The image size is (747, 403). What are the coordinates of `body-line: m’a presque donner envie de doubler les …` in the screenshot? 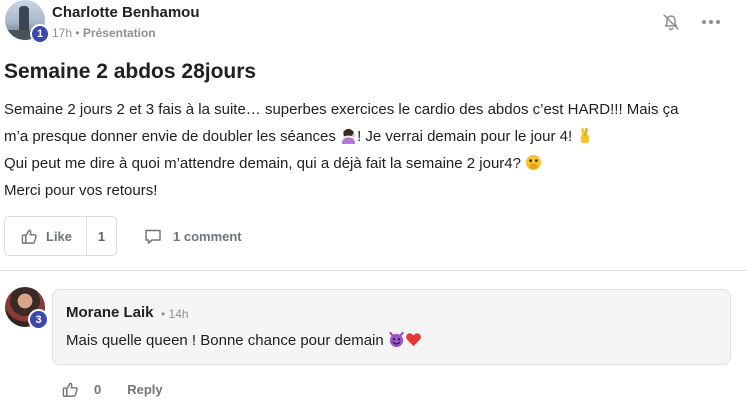 It's located at (371, 136).